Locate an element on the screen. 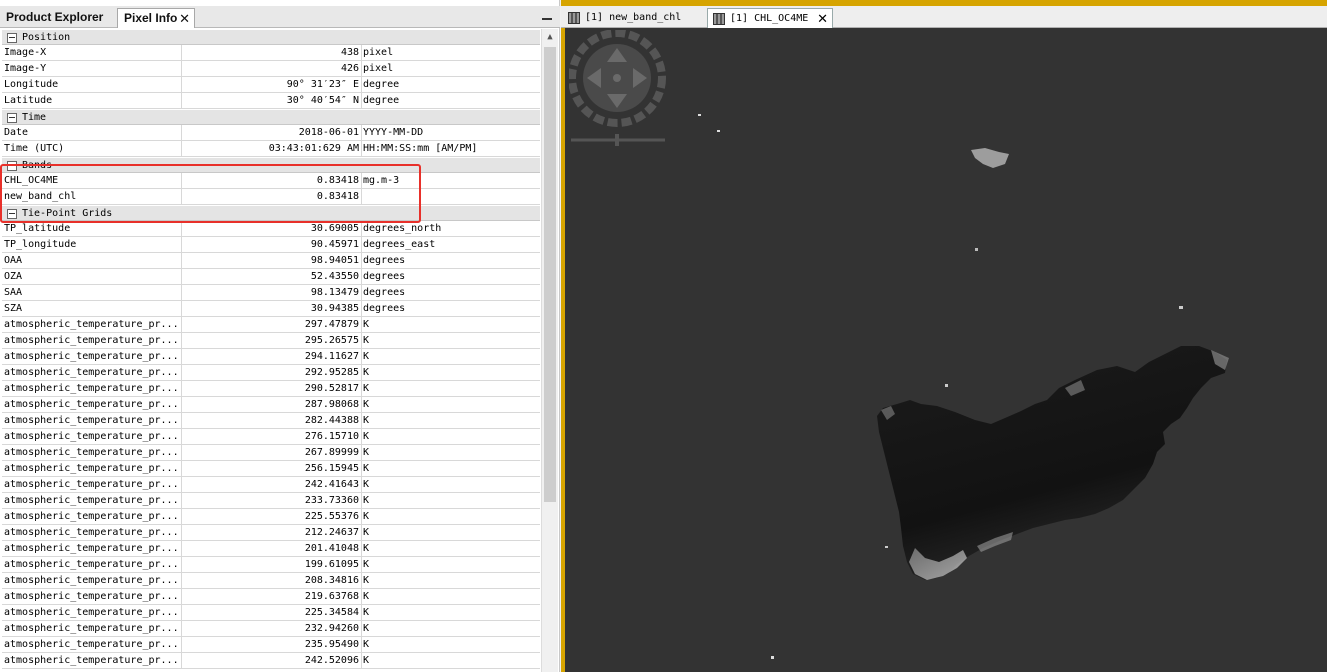  minimize-icon is located at coordinates (547, 16).